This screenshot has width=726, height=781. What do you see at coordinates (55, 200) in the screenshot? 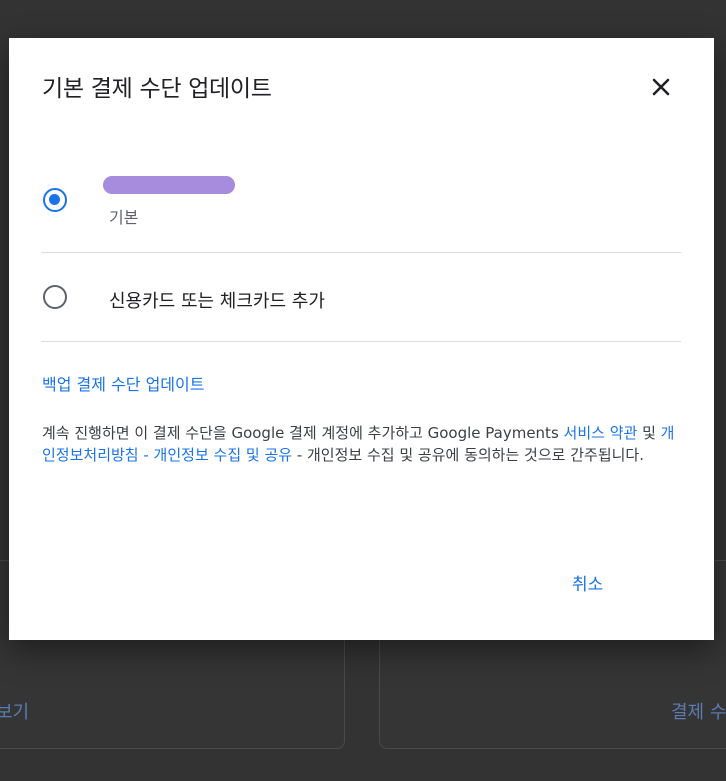
I see `radio-selected-icon` at bounding box center [55, 200].